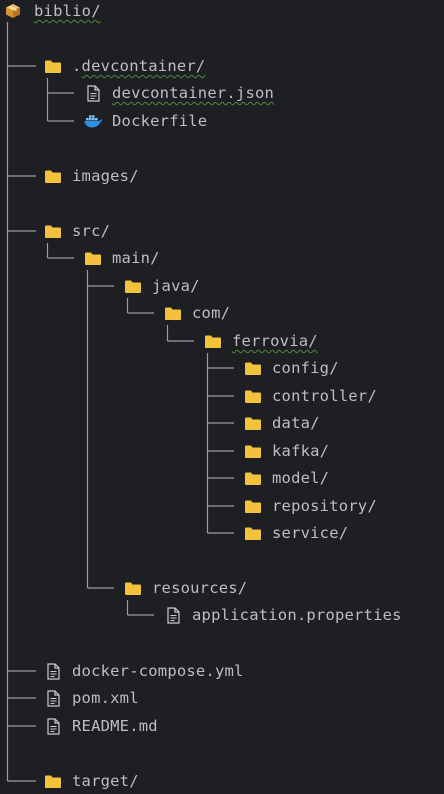  I want to click on tree-row-service: service/, so click(295, 533).